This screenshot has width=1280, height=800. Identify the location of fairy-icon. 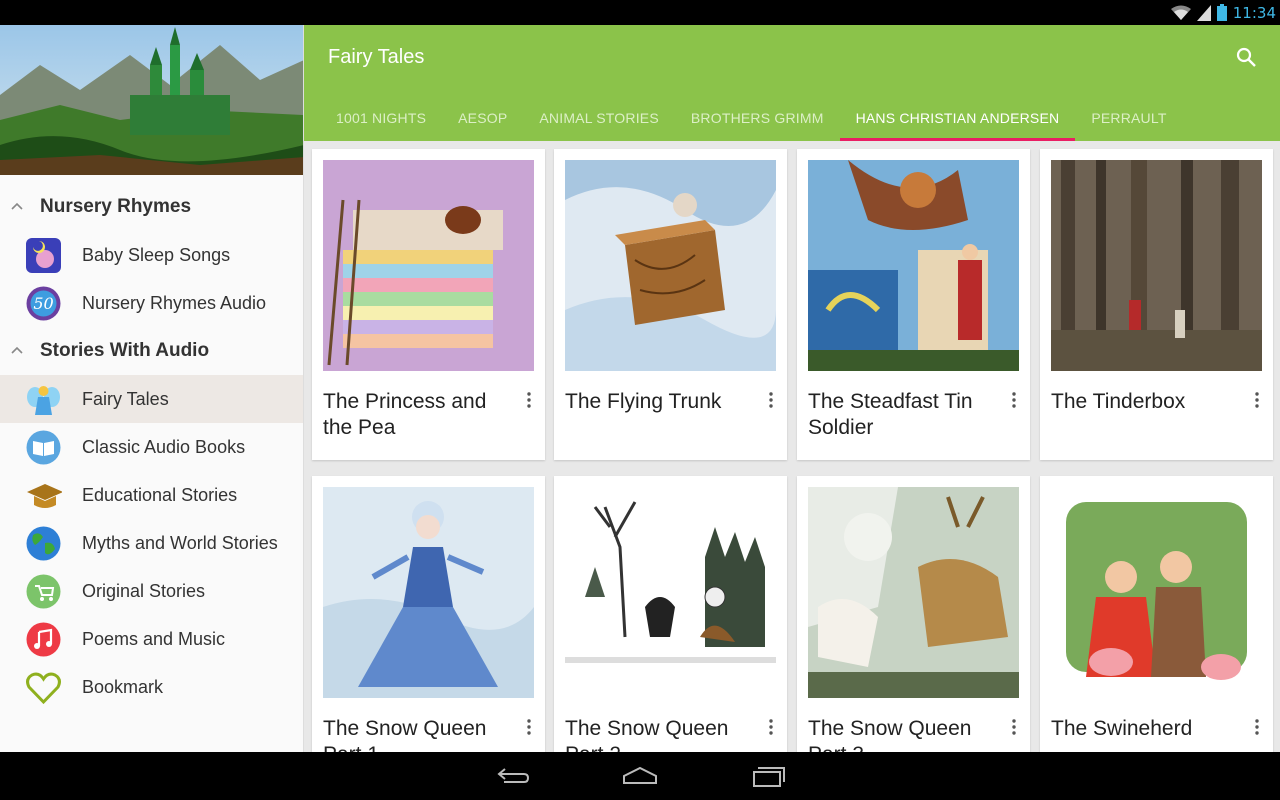
(43, 400).